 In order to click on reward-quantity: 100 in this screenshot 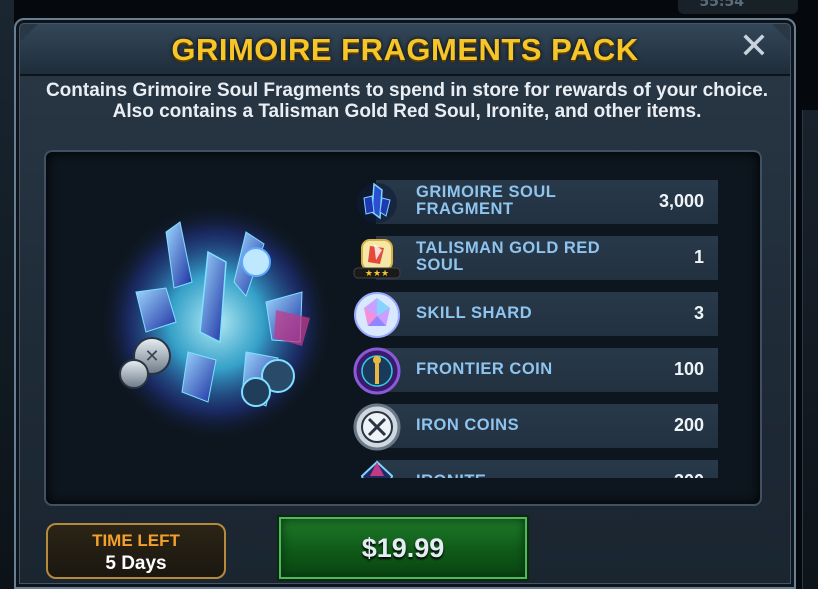, I will do `click(688, 368)`.